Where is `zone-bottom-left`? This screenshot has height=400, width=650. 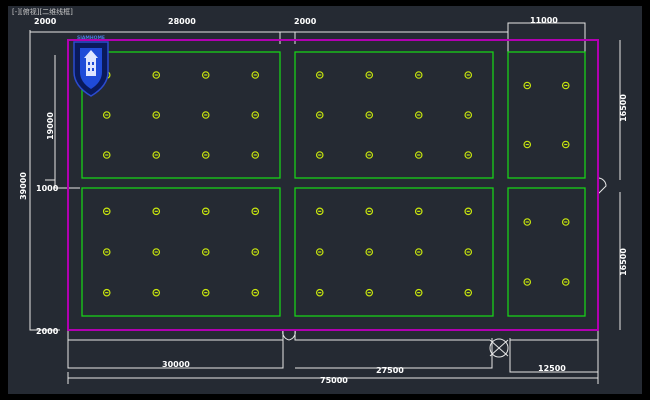
zone-bottom-left is located at coordinates (181, 252).